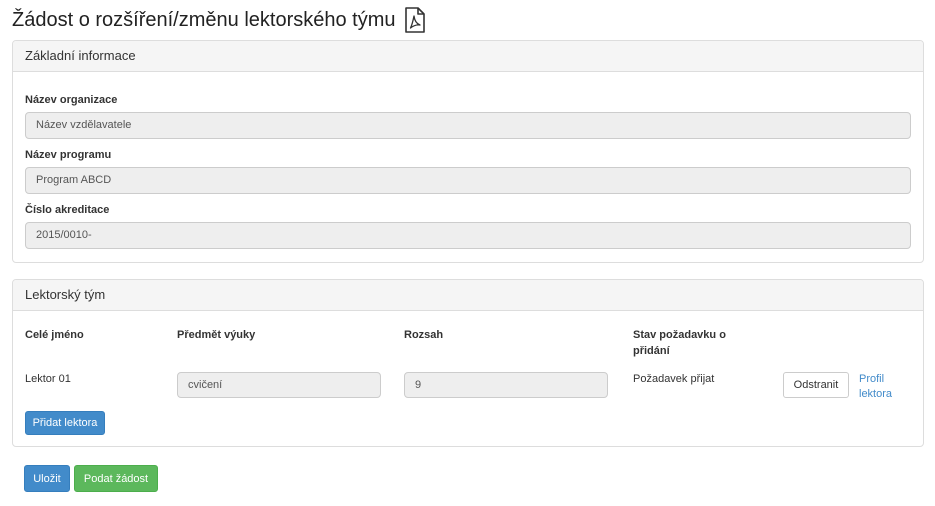 The image size is (935, 506). What do you see at coordinates (47, 478) in the screenshot?
I see `save-button: Uložit` at bounding box center [47, 478].